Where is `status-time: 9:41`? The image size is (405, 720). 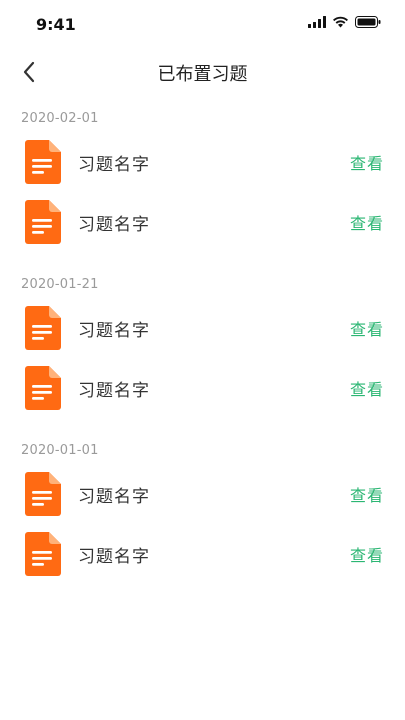 status-time: 9:41 is located at coordinates (56, 24).